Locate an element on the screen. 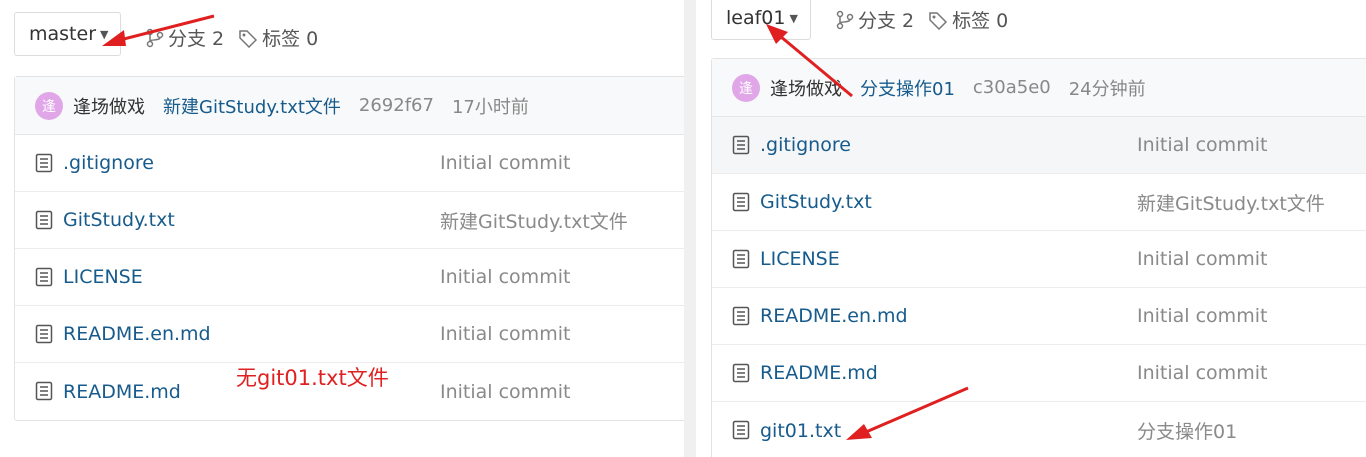 This screenshot has width=1366, height=457. commit-sha: 2692f67 is located at coordinates (396, 105).